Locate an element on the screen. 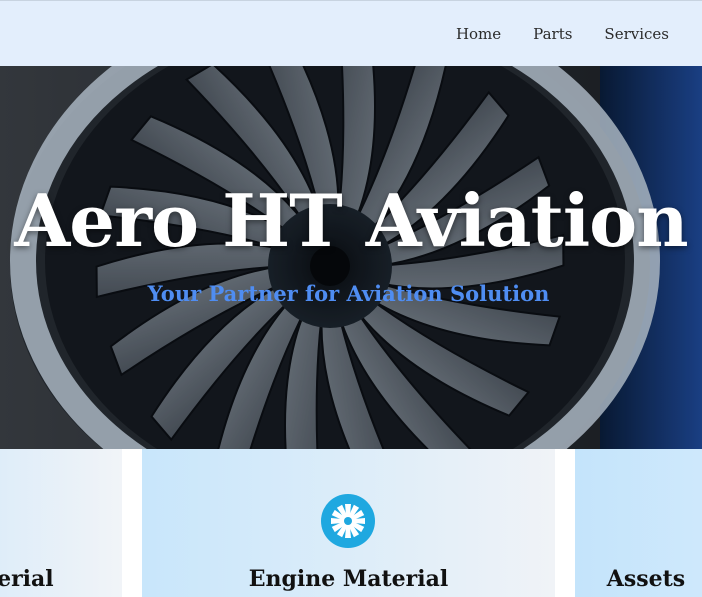 Image resolution: width=702 pixels, height=597 pixels. card-title: Assets is located at coordinates (646, 579).